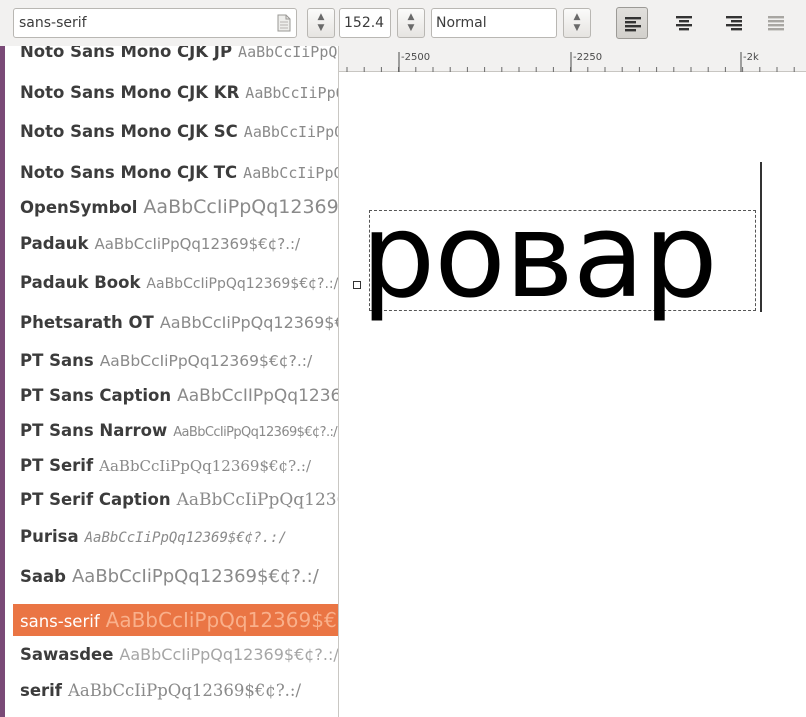 The height and width of the screenshot is (717, 806). Describe the element at coordinates (95, 499) in the screenshot. I see `font-name: PT Serif Caption` at that location.